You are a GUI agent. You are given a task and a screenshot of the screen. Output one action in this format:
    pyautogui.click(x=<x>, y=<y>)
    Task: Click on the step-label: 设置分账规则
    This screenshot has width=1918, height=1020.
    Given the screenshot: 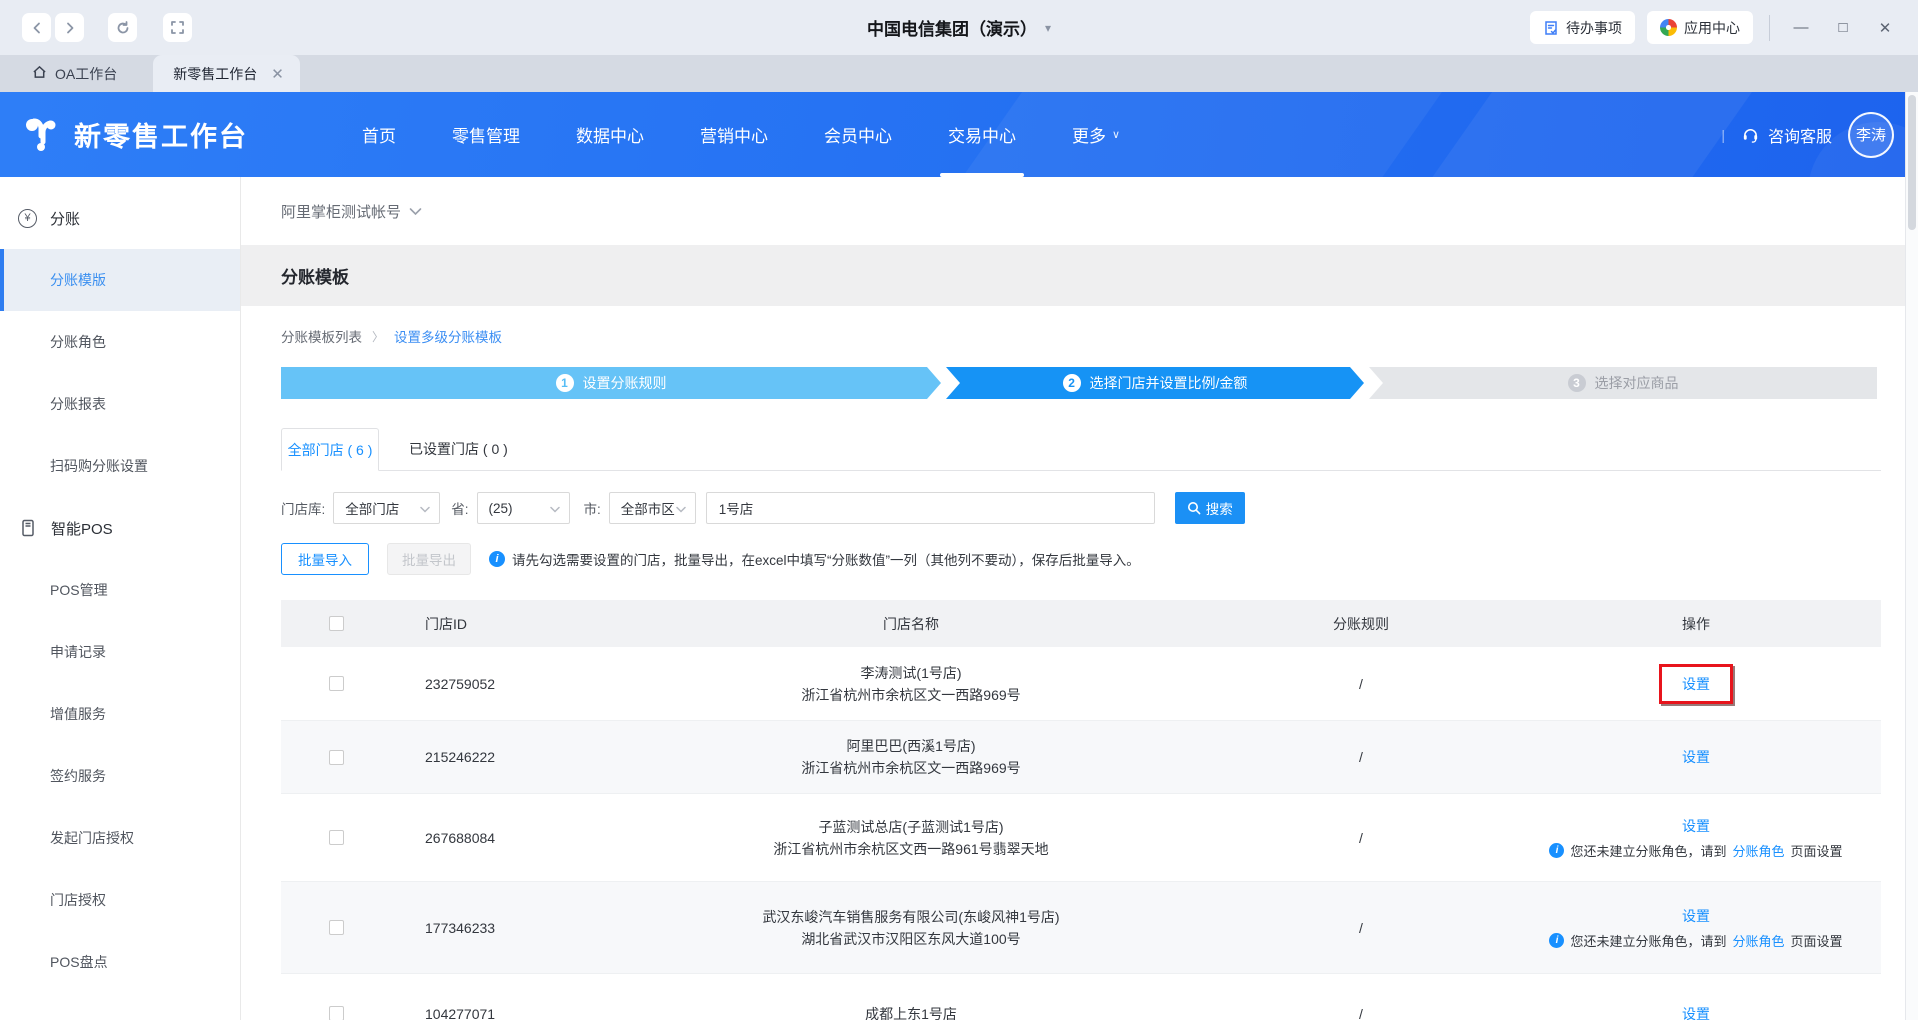 What is the action you would take?
    pyautogui.click(x=624, y=383)
    